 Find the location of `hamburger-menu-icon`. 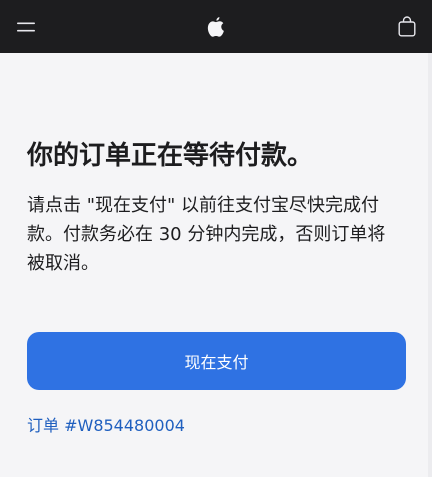

hamburger-menu-icon is located at coordinates (26, 26).